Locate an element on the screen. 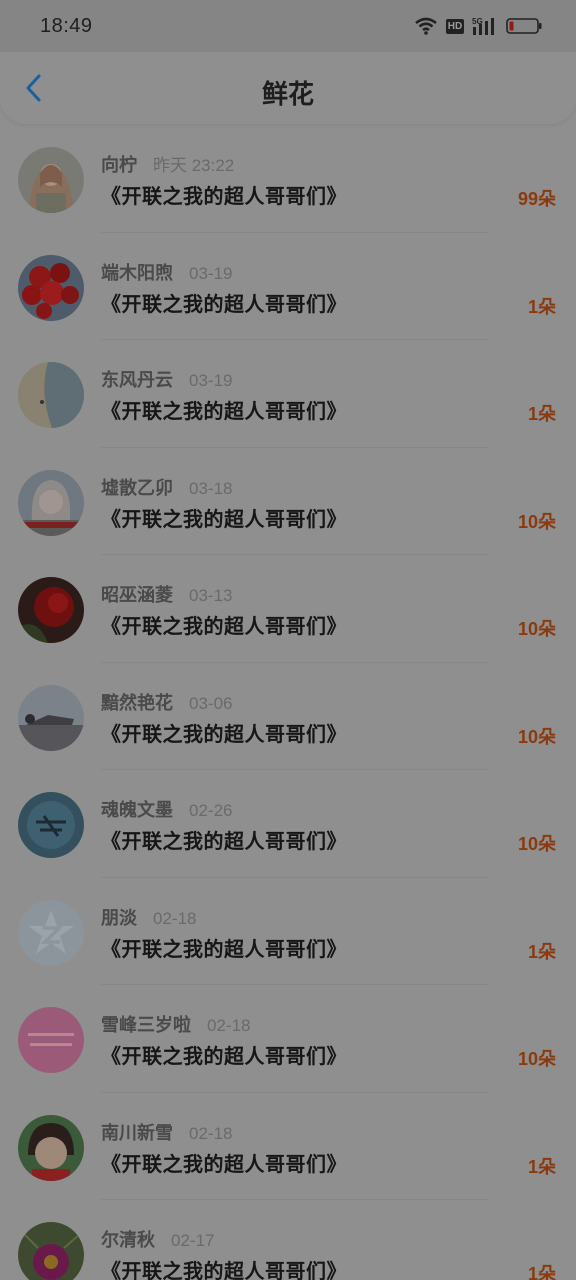 This screenshot has height=1280, width=576. user-name: 朋淡 is located at coordinates (119, 917).